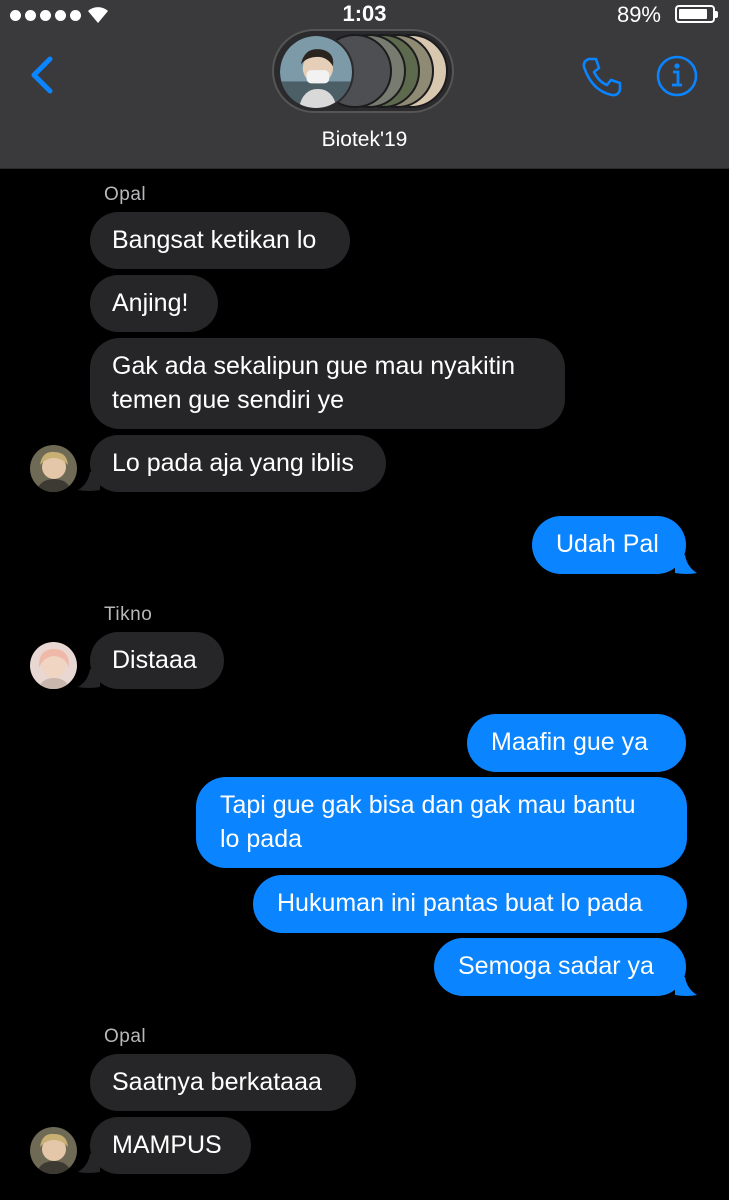 This screenshot has height=1200, width=729. What do you see at coordinates (364, 140) in the screenshot?
I see `group-name: Biotek'19` at bounding box center [364, 140].